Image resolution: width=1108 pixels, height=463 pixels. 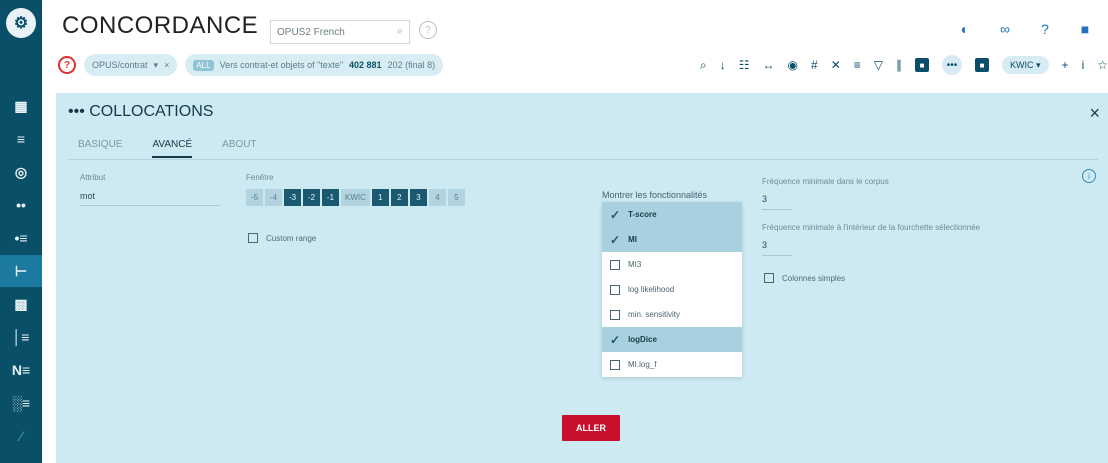 What do you see at coordinates (437, 197) in the screenshot?
I see `window-position: 4` at bounding box center [437, 197].